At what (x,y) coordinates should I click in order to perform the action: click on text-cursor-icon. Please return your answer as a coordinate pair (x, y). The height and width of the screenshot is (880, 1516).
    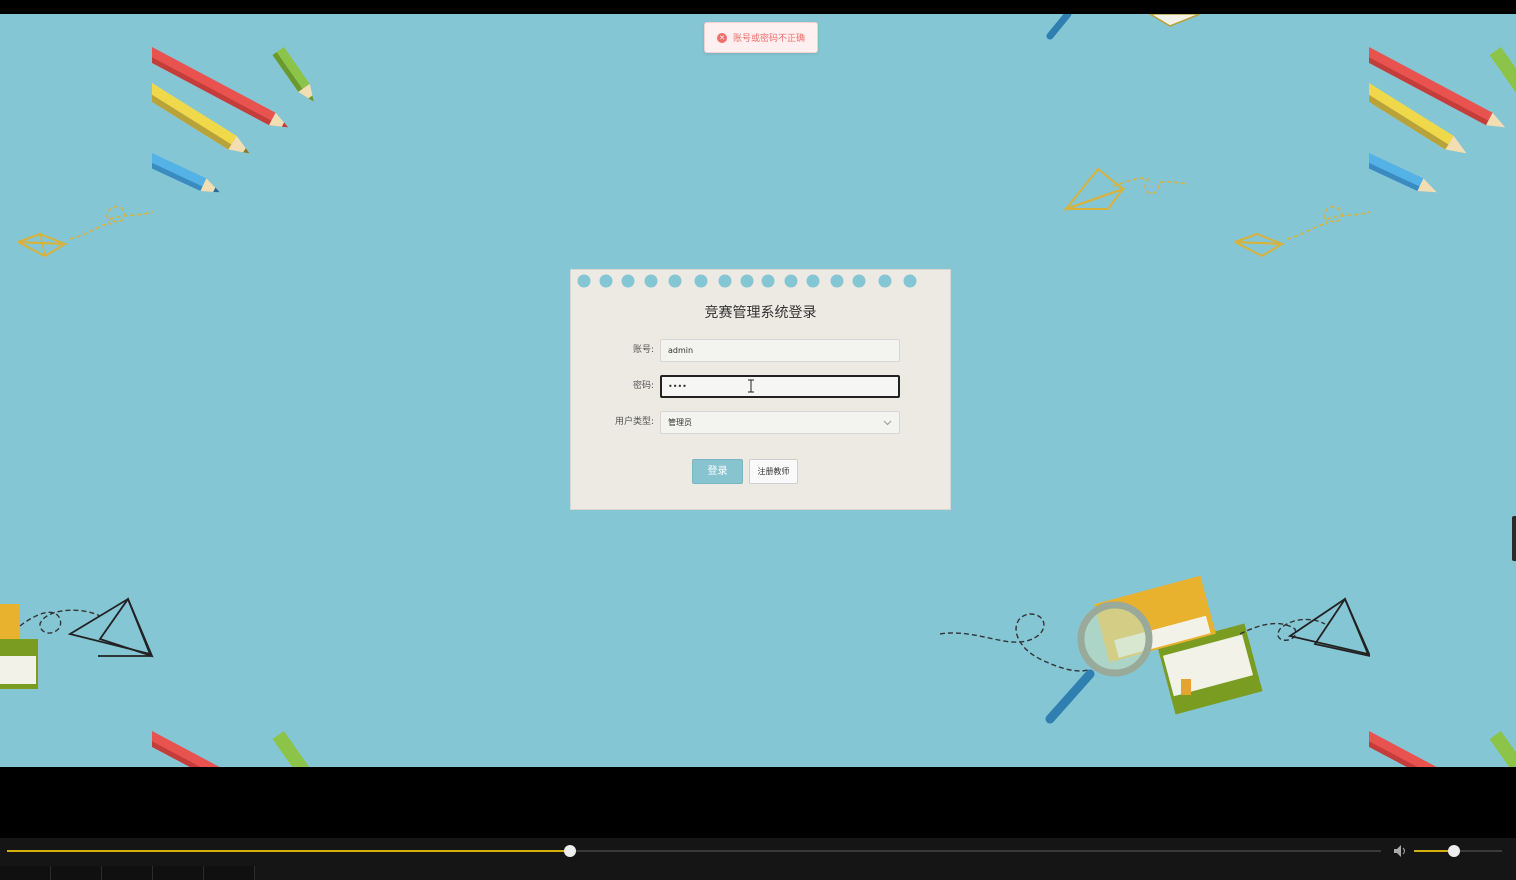
    Looking at the image, I should click on (751, 386).